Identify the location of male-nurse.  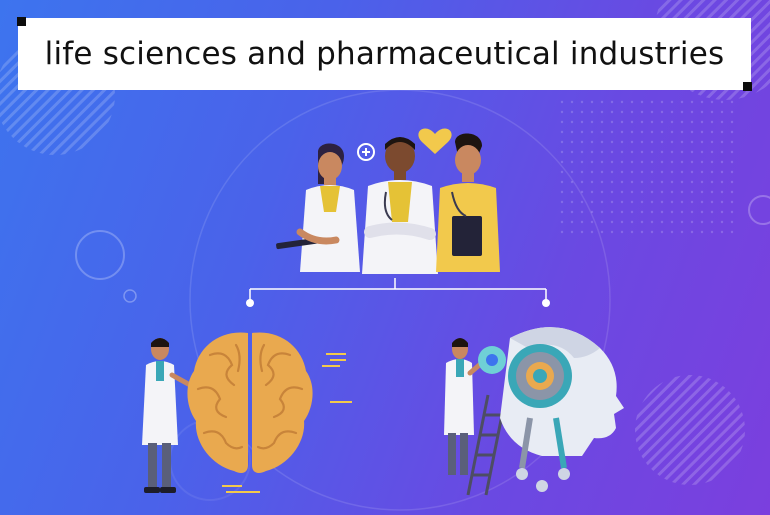
(468, 202).